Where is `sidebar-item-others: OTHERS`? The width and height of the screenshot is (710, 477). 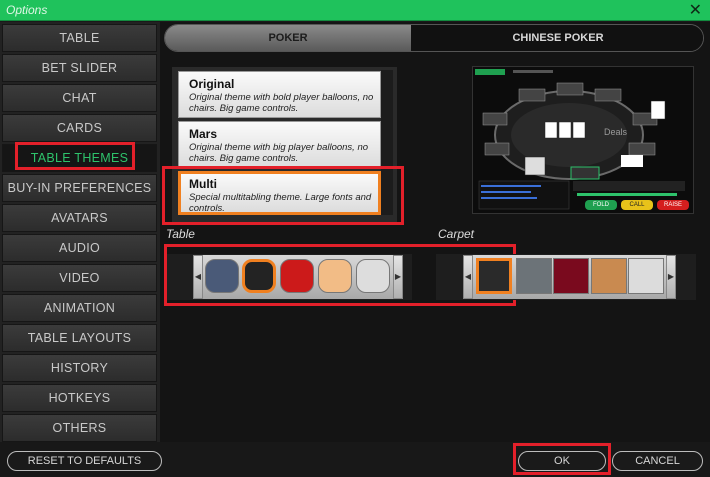
sidebar-item-others: OTHERS is located at coordinates (79, 428).